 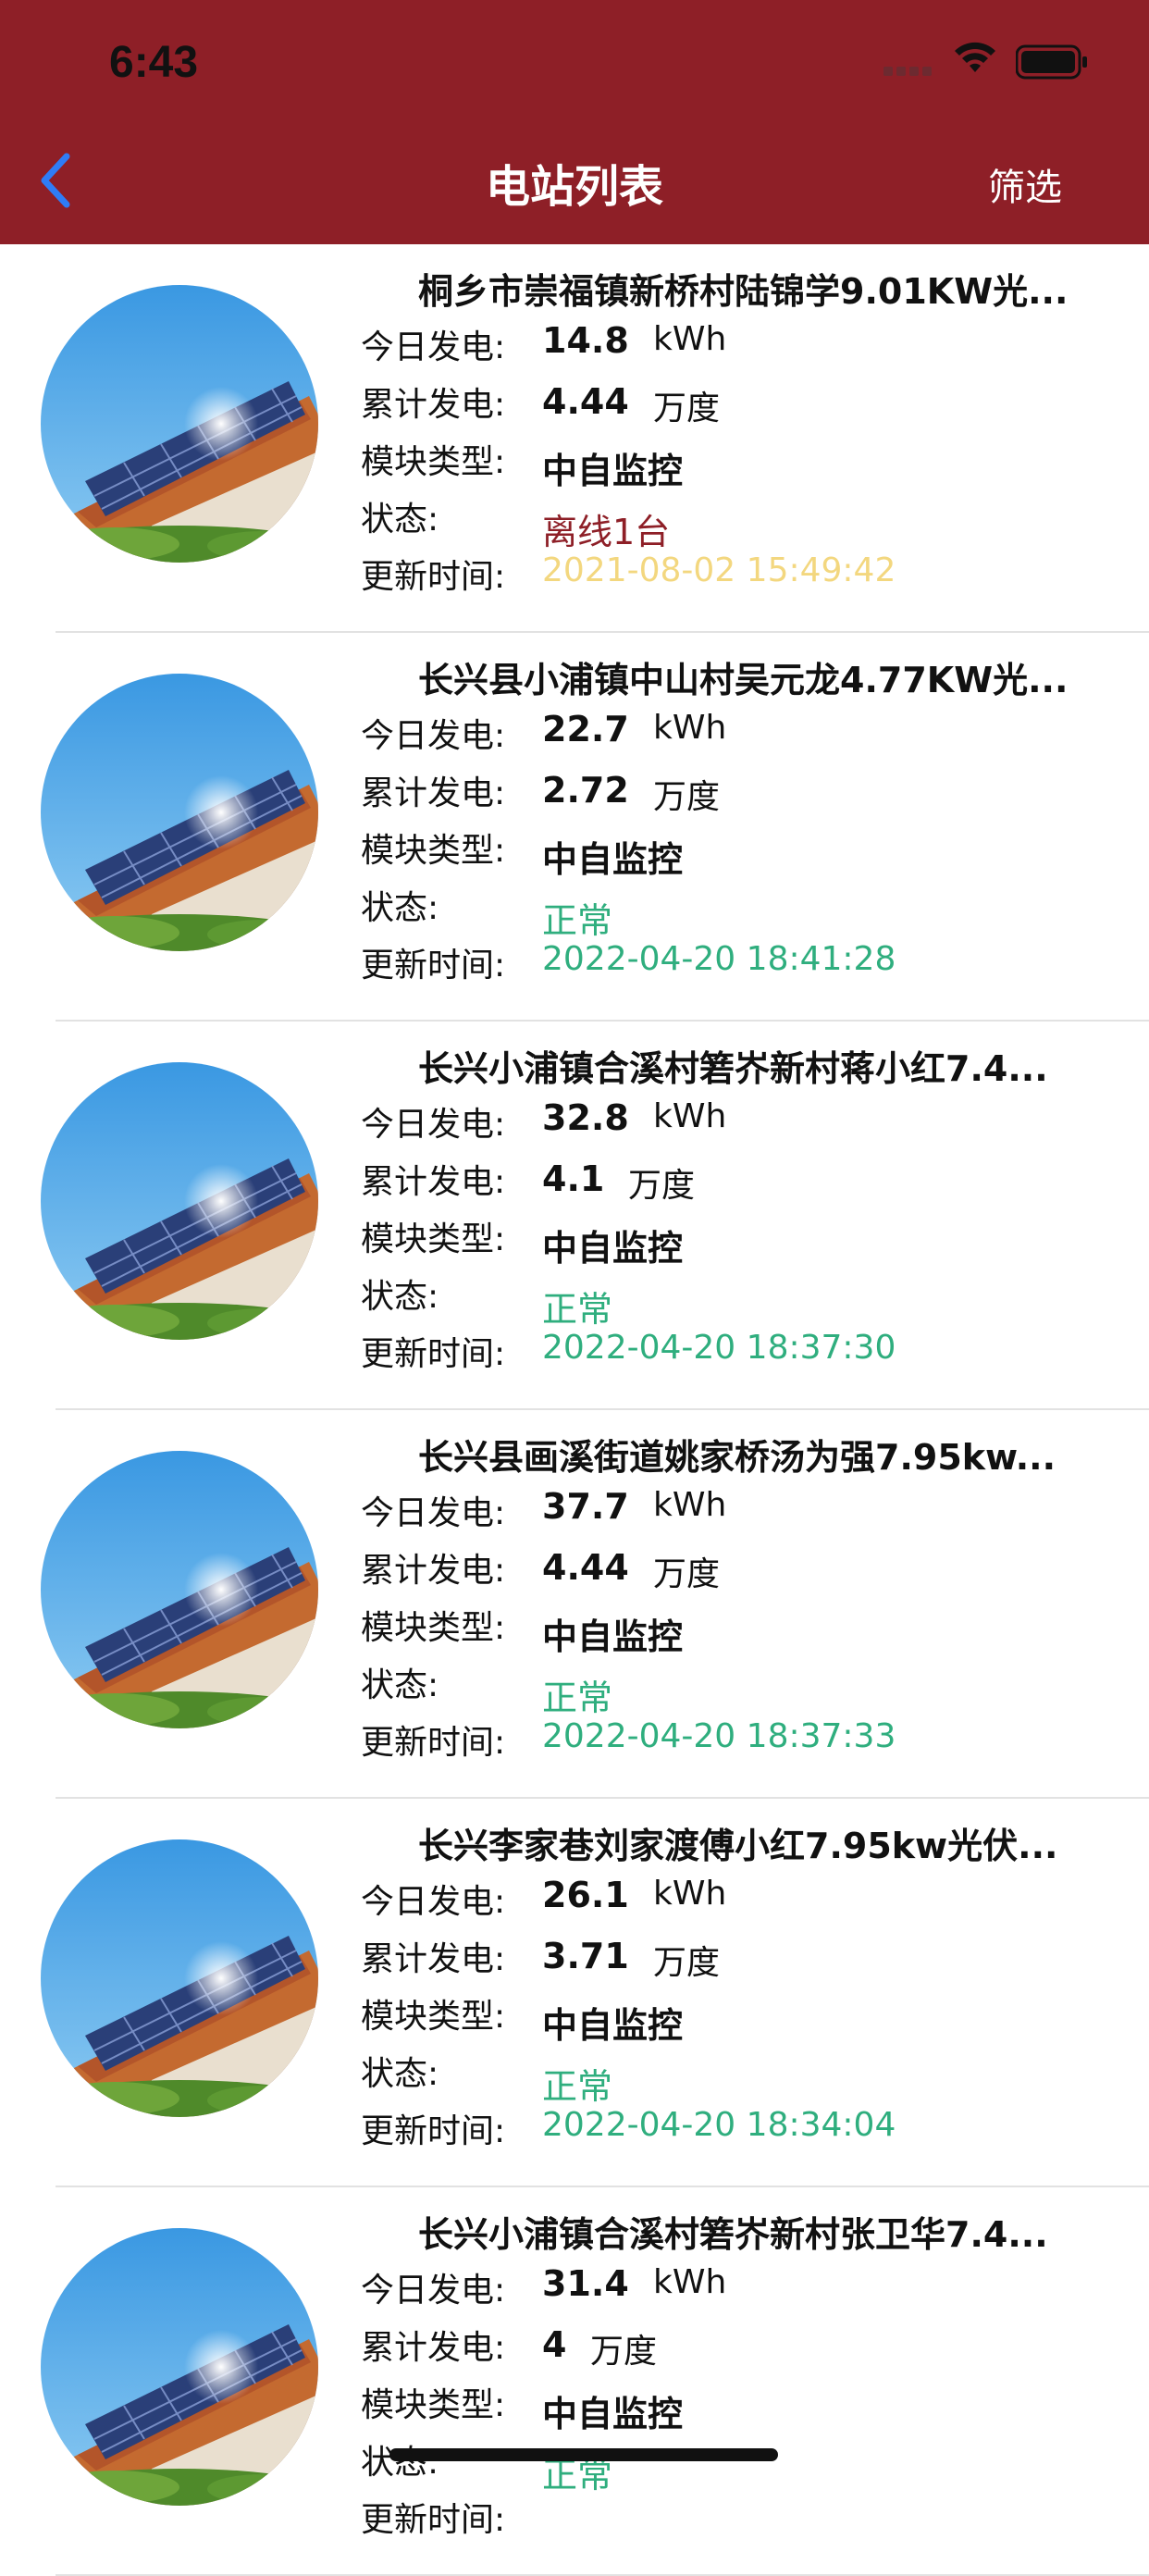 I want to click on nav-bar: 6:43 电站列表 筛选, so click(x=574, y=122).